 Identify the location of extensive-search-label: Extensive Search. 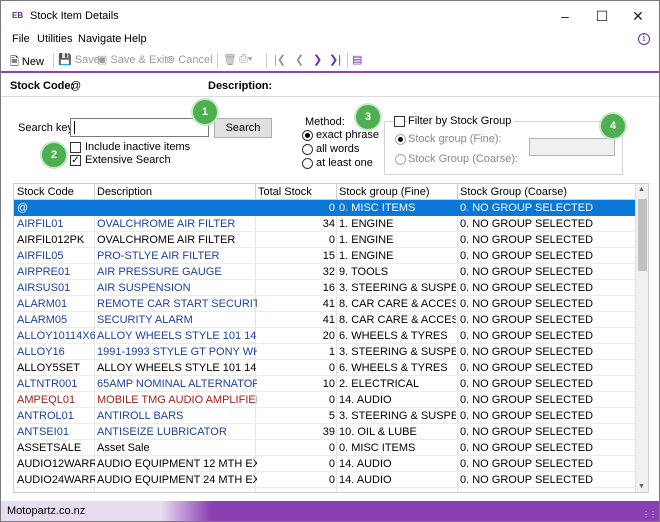
(128, 160).